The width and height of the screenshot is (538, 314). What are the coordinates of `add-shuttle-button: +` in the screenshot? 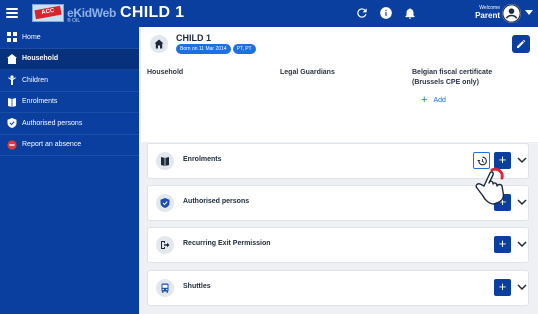 It's located at (502, 287).